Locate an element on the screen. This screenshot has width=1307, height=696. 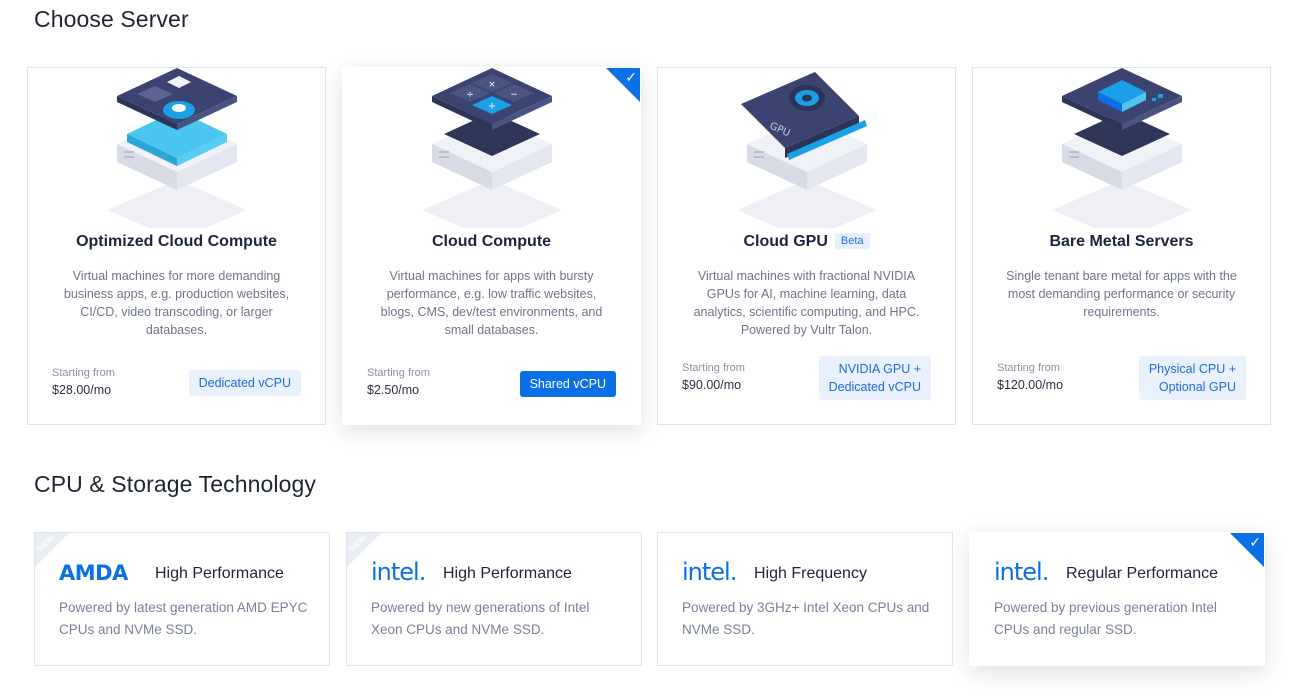
tag-line-1: Physical CPU + is located at coordinates (1192, 369).